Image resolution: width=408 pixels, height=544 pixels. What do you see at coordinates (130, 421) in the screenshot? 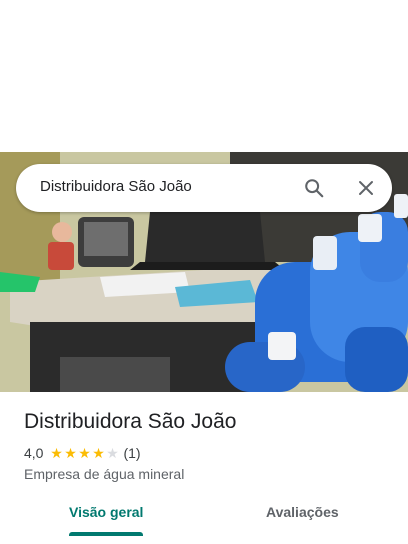
I see `place-title: Distribuidora São João` at bounding box center [130, 421].